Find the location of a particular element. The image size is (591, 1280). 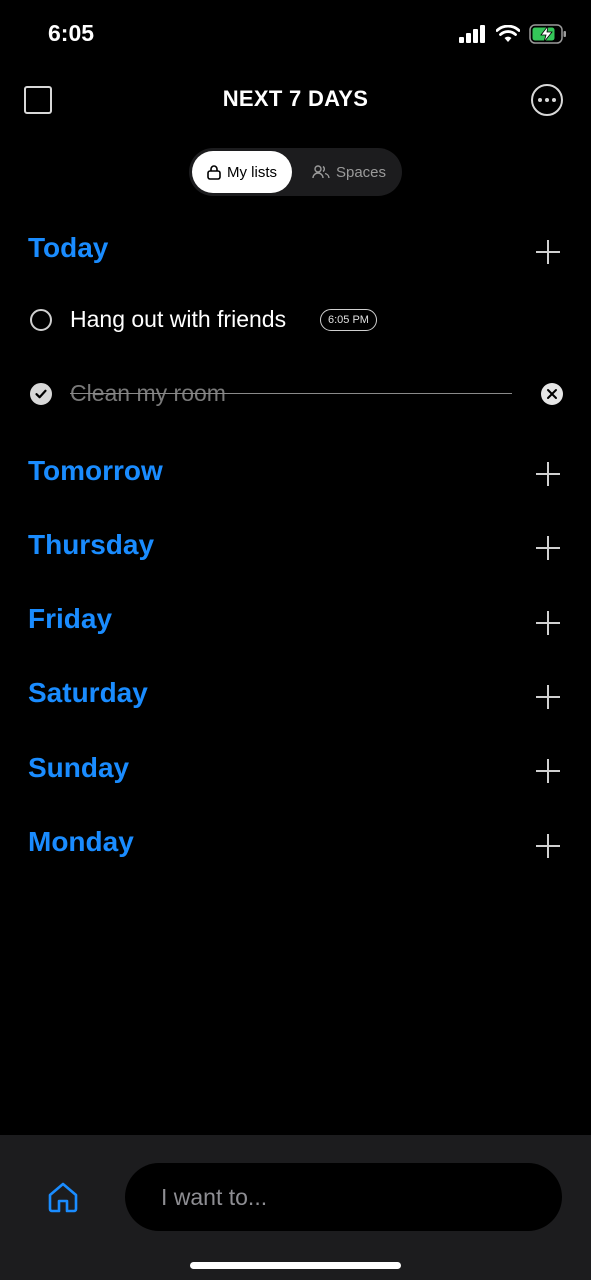

more-options-button is located at coordinates (547, 100).